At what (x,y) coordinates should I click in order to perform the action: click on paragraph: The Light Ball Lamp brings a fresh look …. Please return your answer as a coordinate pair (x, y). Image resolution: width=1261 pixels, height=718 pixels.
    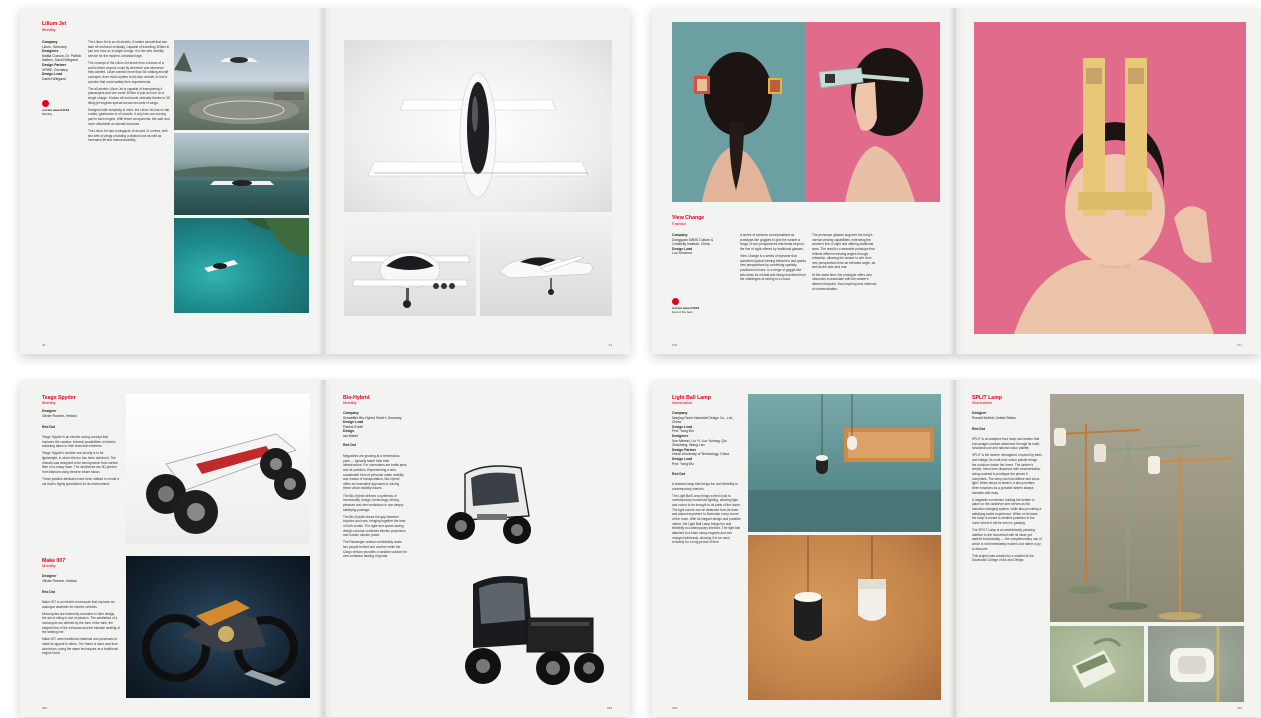
    Looking at the image, I should click on (706, 519).